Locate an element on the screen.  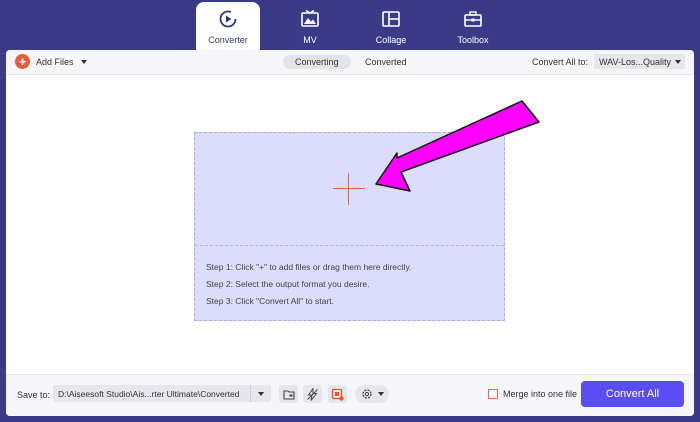
top-navigation: Converter MV Collage Toolbox is located at coordinates (350, 25).